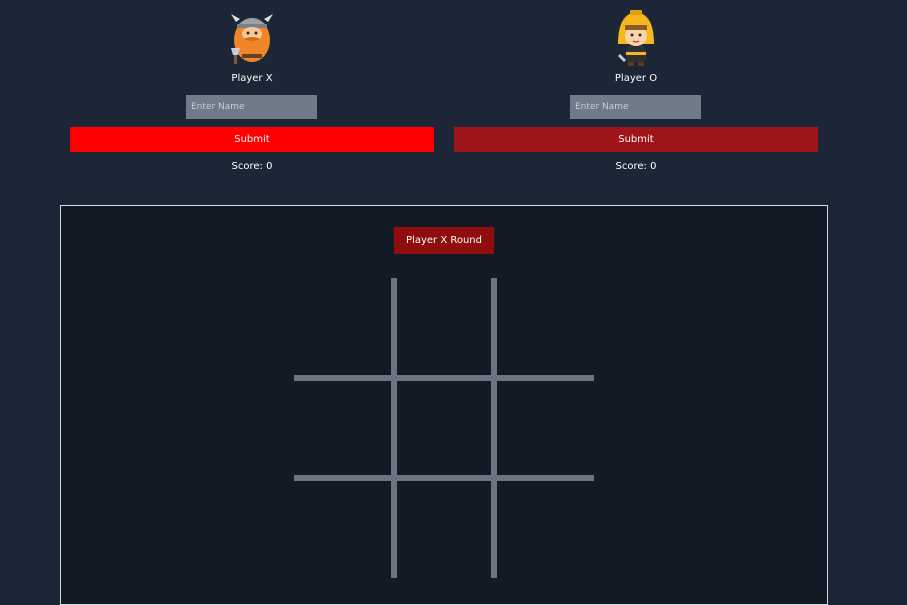  Describe the element at coordinates (635, 107) in the screenshot. I see `player-o-name-input` at that location.